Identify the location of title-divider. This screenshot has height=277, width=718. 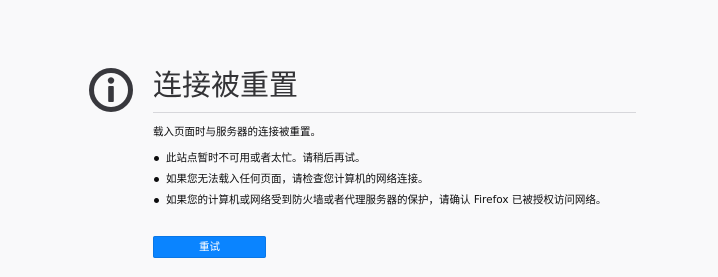
(394, 112).